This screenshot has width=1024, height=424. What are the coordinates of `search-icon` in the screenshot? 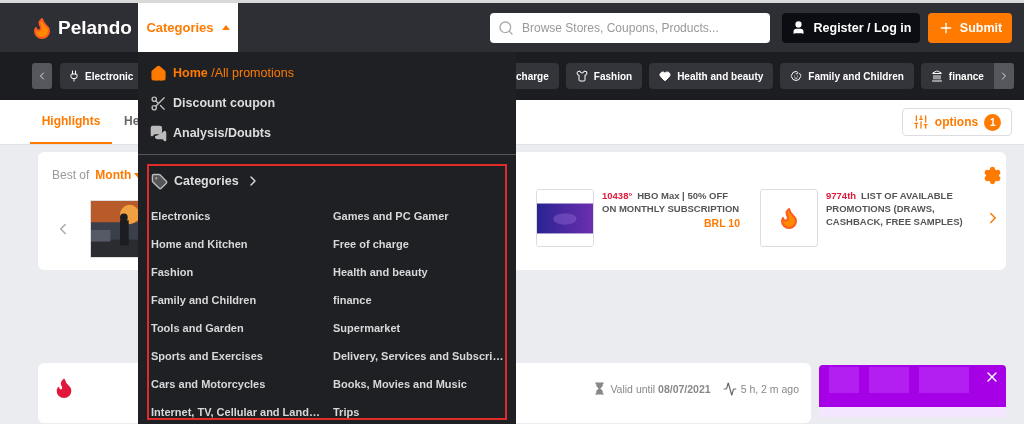 It's located at (506, 27).